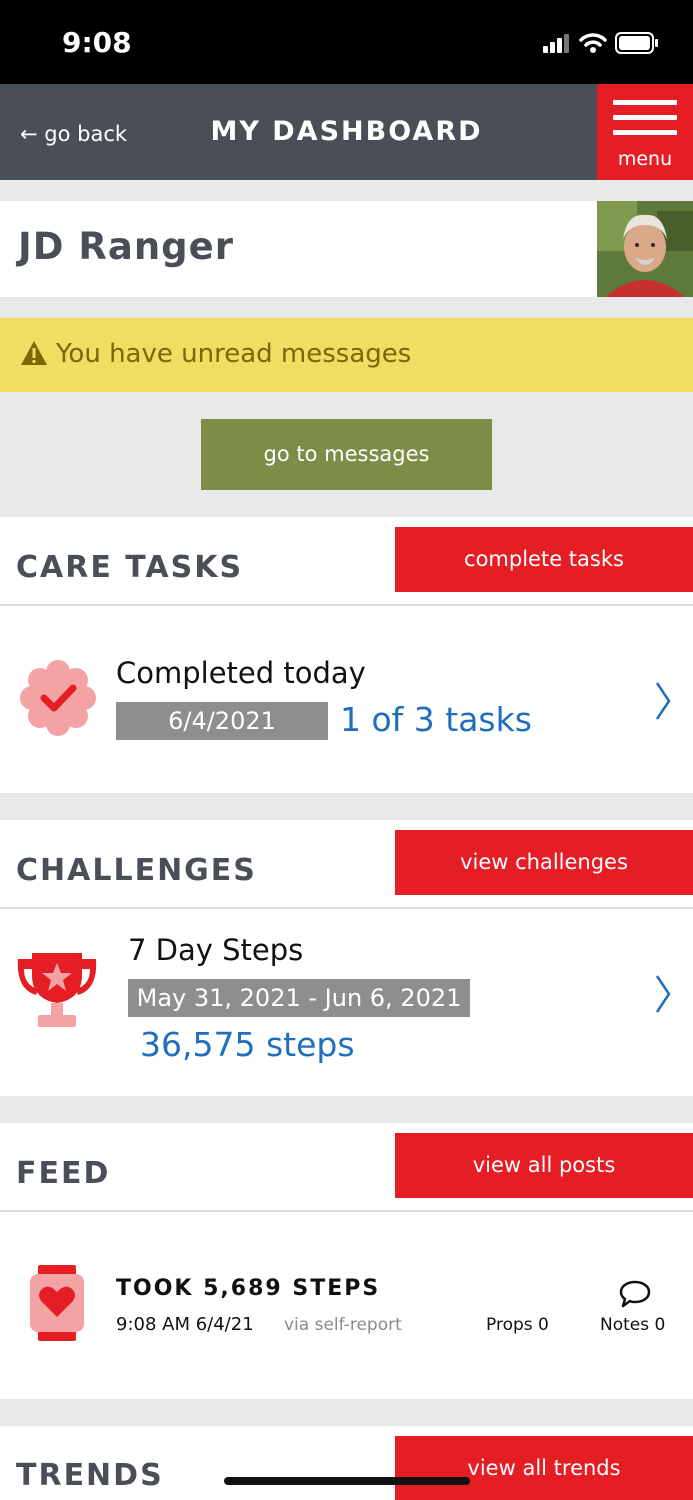 The height and width of the screenshot is (1500, 693). What do you see at coordinates (544, 559) in the screenshot?
I see `complete-tasks-button: complete tasks` at bounding box center [544, 559].